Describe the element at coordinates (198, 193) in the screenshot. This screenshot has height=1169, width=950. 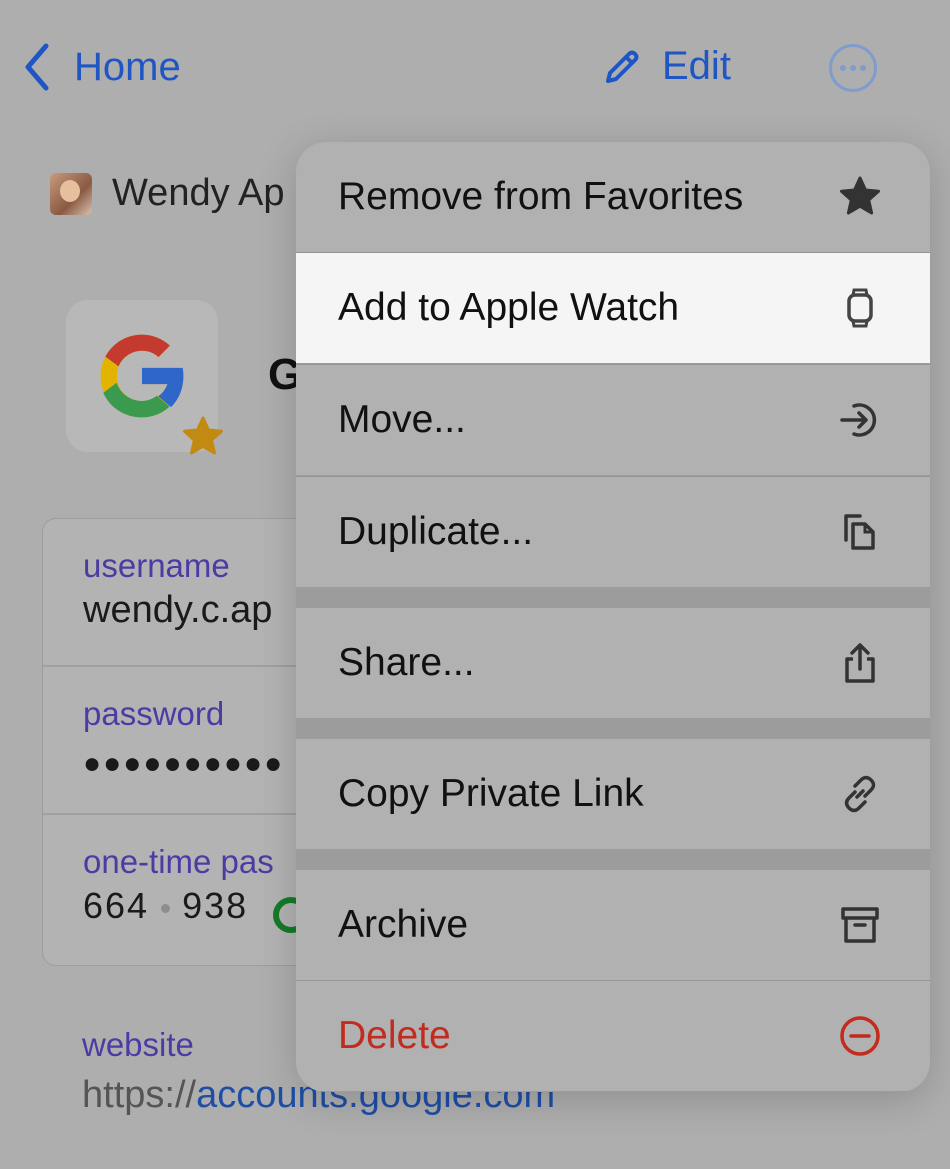
I see `vault-name: Wendy Ap` at that location.